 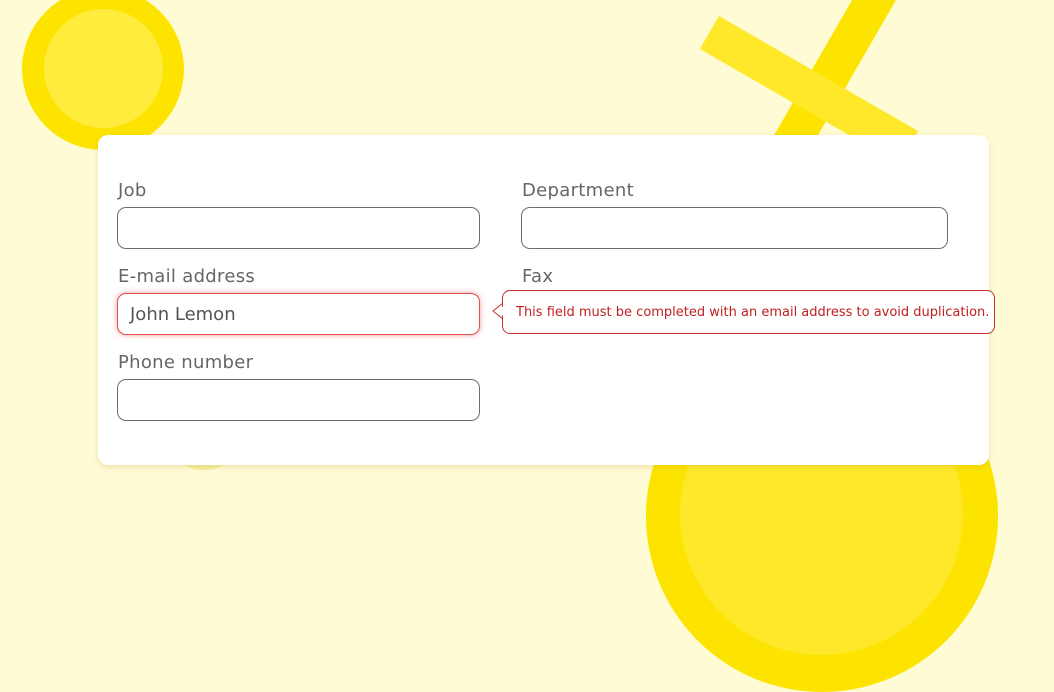 What do you see at coordinates (298, 400) in the screenshot?
I see `phone-input` at bounding box center [298, 400].